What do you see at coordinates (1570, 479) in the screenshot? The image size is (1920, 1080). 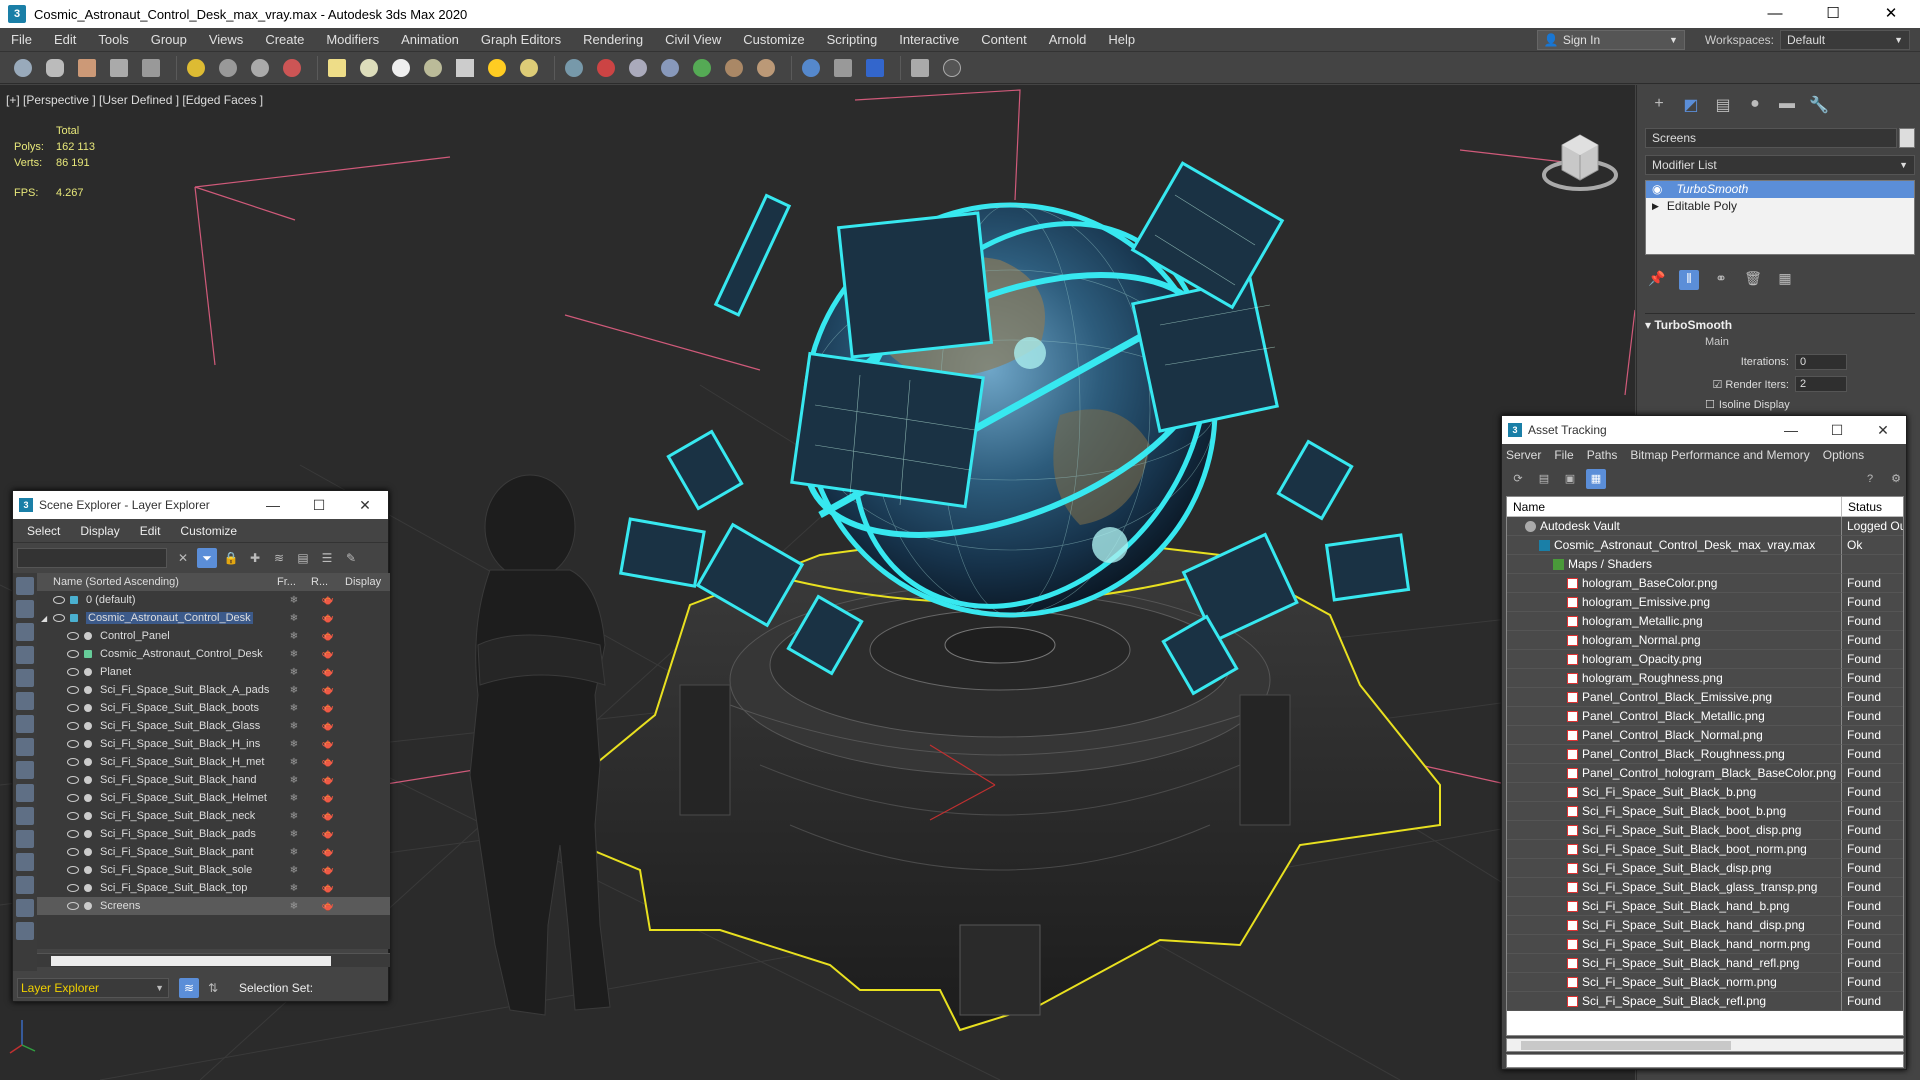 I see `thumbnail-icon: ▣` at bounding box center [1570, 479].